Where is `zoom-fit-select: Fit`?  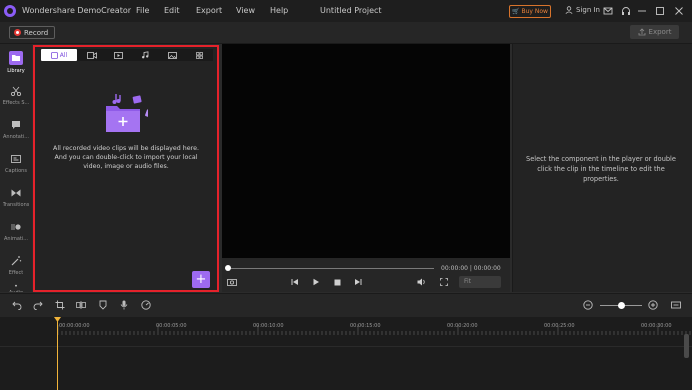 zoom-fit-select: Fit is located at coordinates (480, 282).